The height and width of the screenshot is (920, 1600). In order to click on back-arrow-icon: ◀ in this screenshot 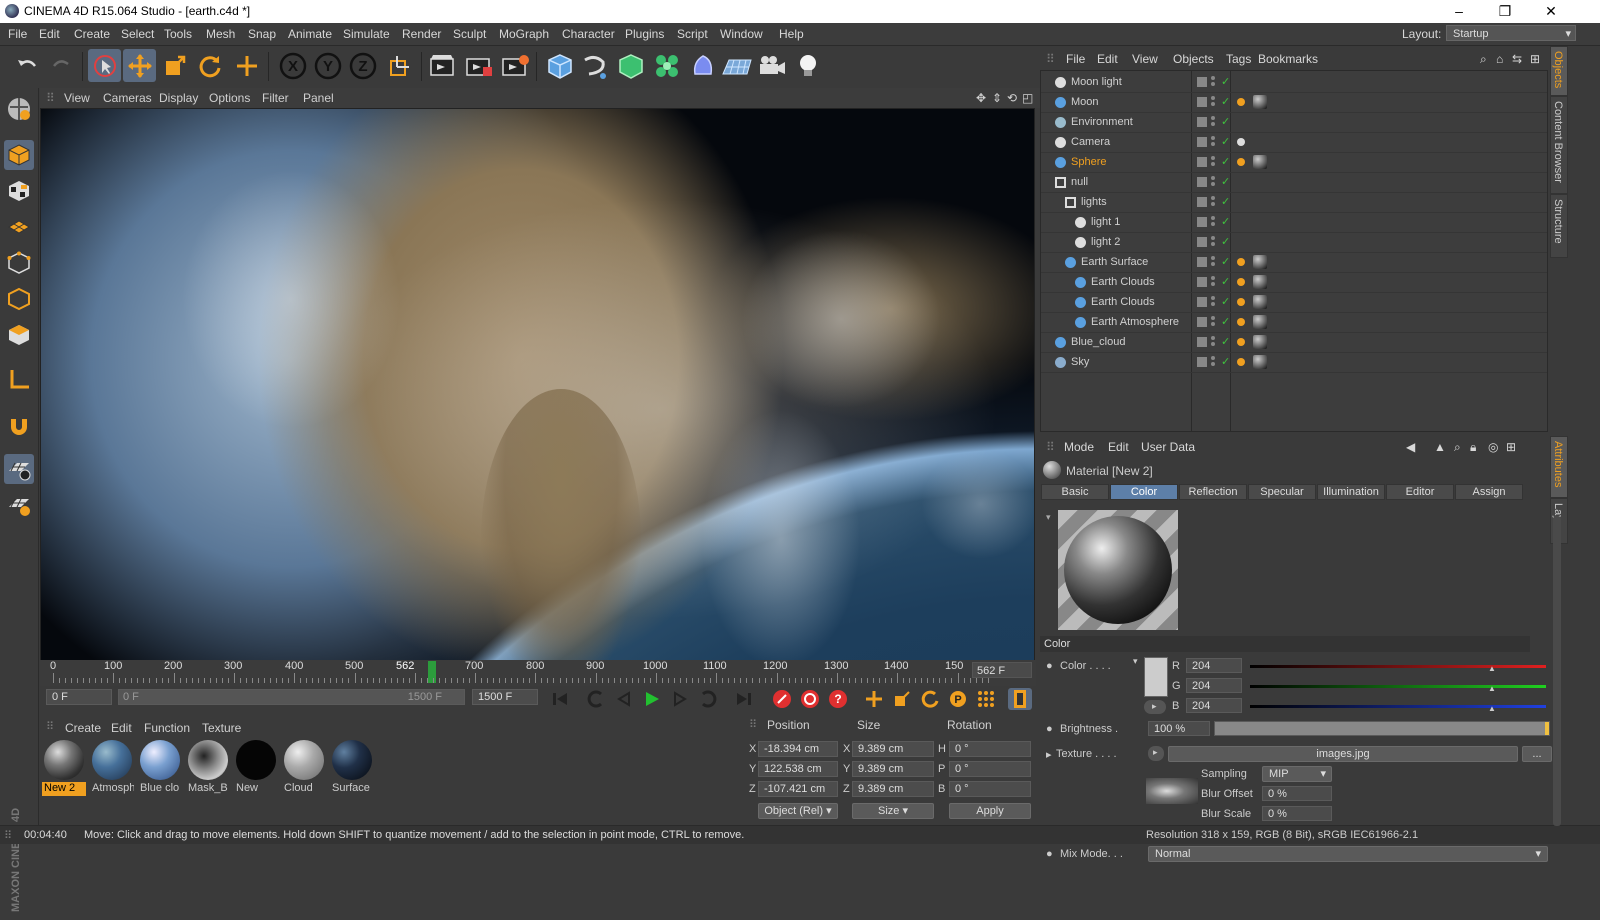, I will do `click(1410, 447)`.